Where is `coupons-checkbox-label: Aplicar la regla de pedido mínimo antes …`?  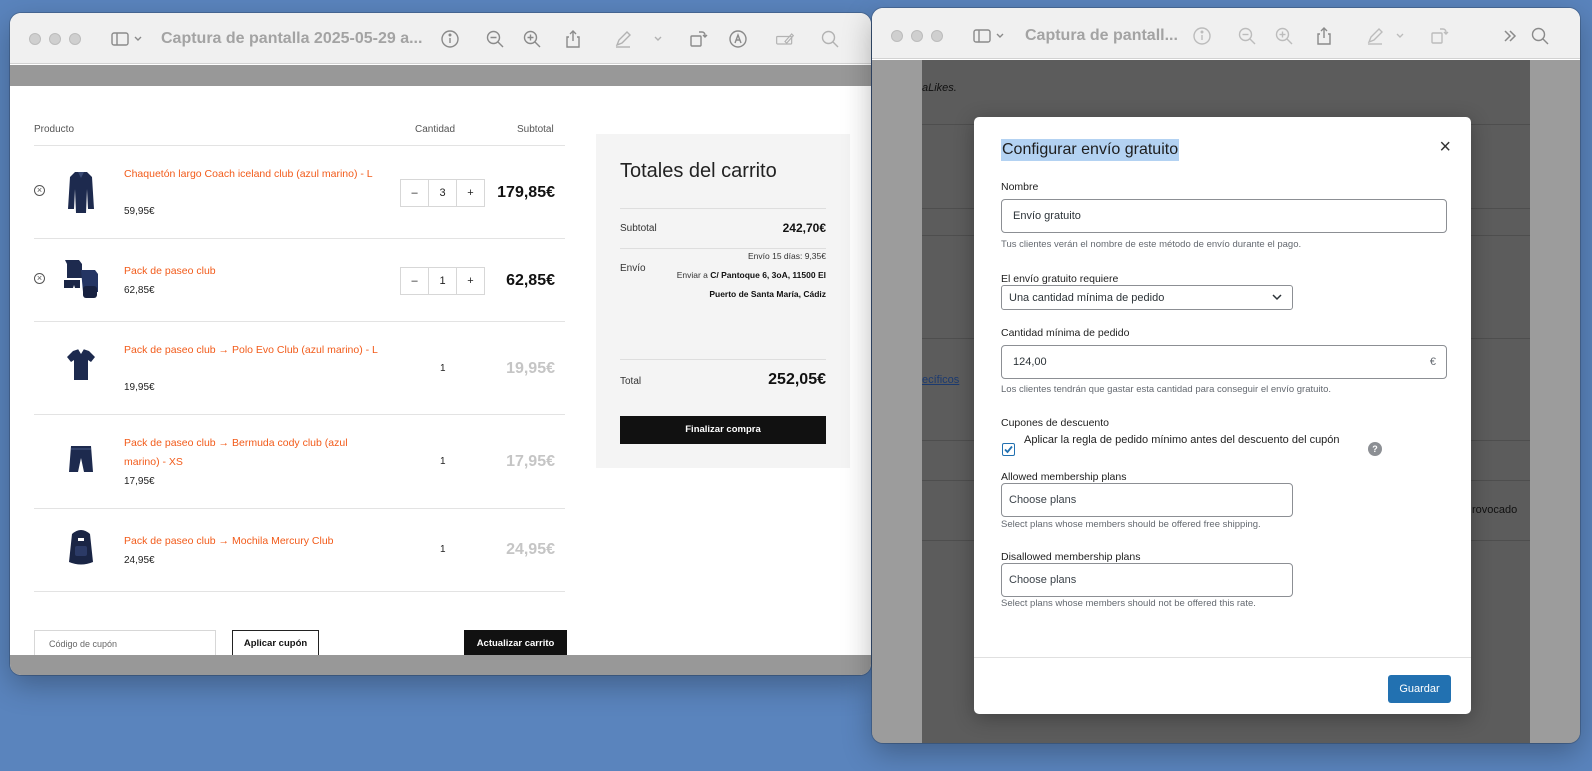
coupons-checkbox-label: Aplicar la regla de pedido mínimo antes … is located at coordinates (1182, 440).